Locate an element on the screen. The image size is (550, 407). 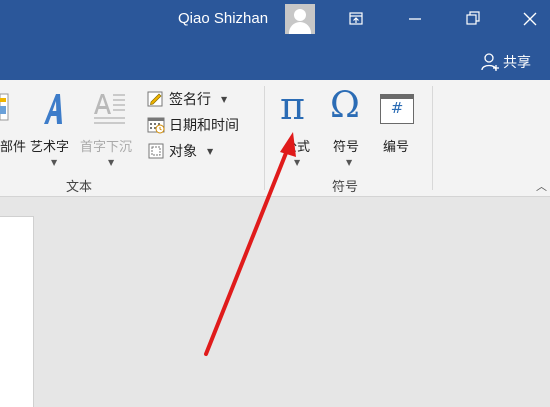
equation-button: π 公式 ▼ is located at coordinates (299, 129).